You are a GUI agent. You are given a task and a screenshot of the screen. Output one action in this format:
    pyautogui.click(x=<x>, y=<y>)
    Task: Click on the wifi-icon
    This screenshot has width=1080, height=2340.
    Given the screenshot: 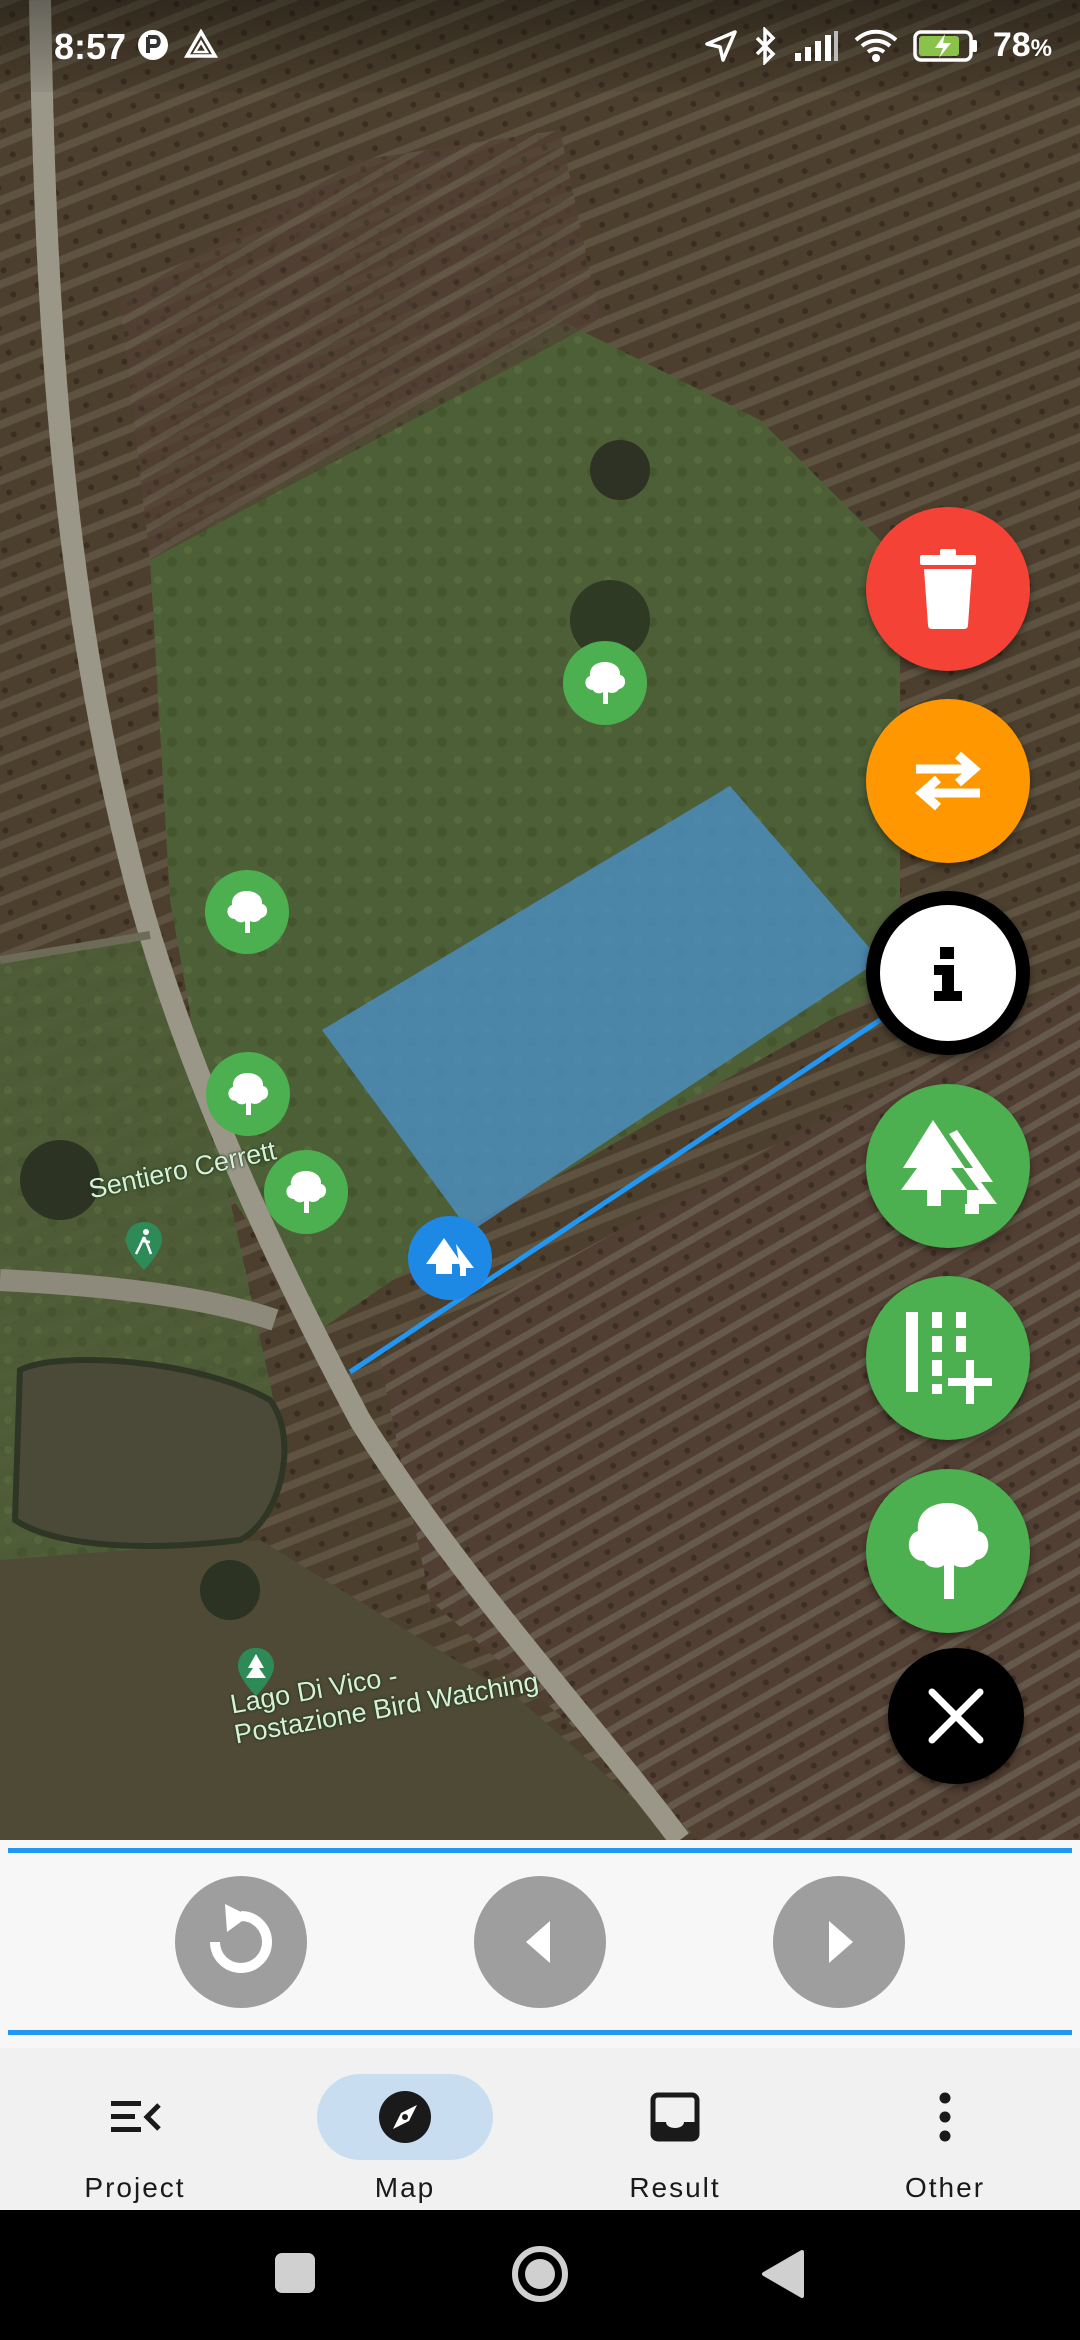 What is the action you would take?
    pyautogui.click(x=876, y=45)
    